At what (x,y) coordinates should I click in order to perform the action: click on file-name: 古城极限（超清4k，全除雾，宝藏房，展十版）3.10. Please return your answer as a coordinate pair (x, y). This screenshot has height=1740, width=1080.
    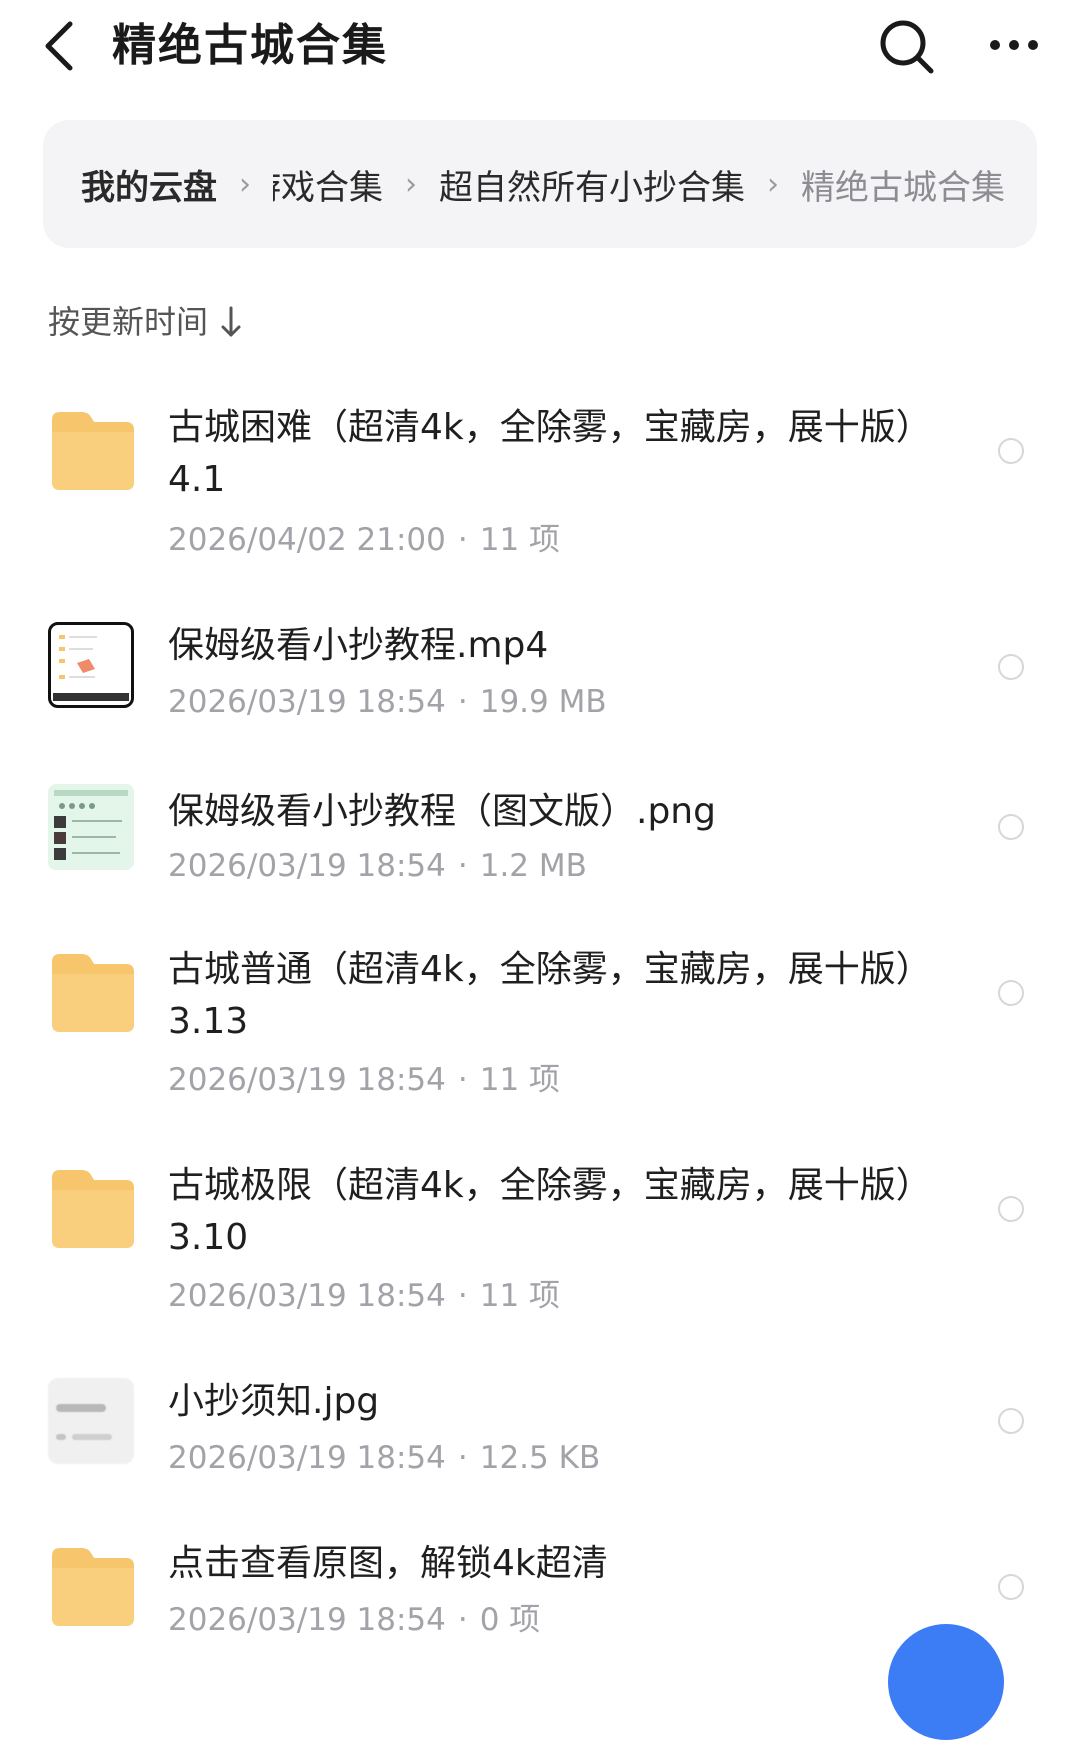
    Looking at the image, I should click on (541, 1211).